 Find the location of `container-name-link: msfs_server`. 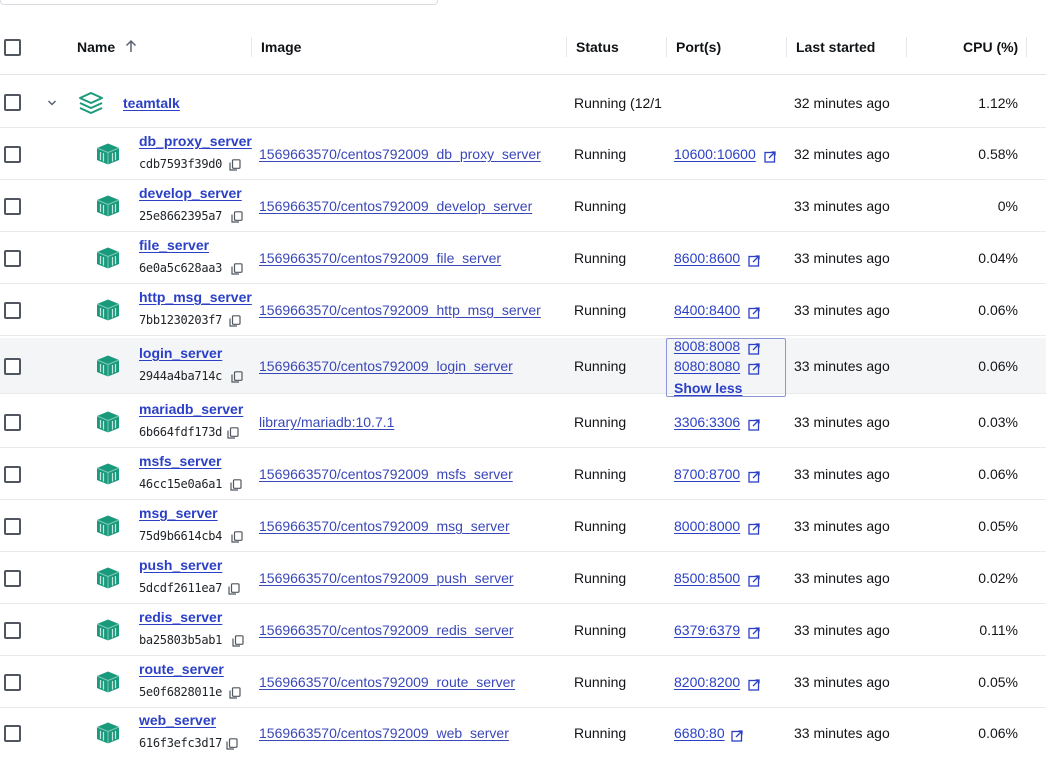

container-name-link: msfs_server is located at coordinates (180, 461).